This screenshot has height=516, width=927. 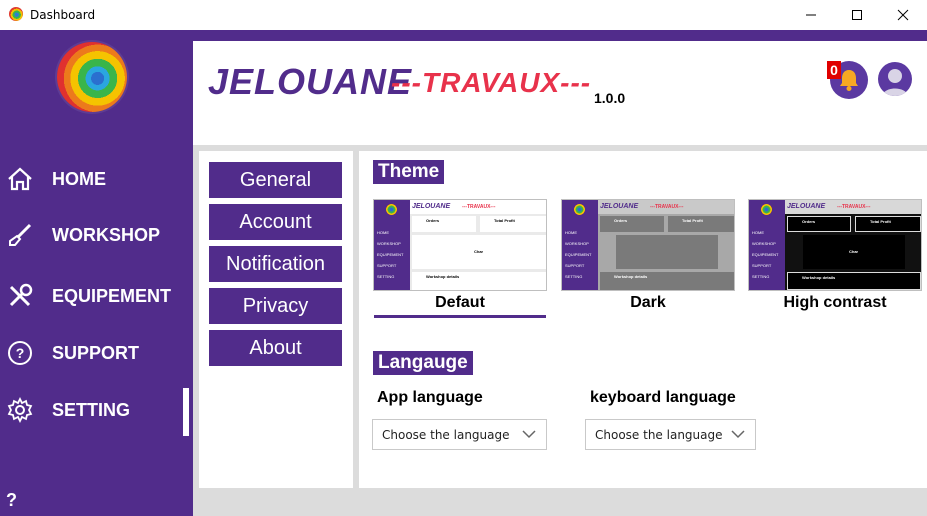 I want to click on theme-label-default: Defaut, so click(x=460, y=303).